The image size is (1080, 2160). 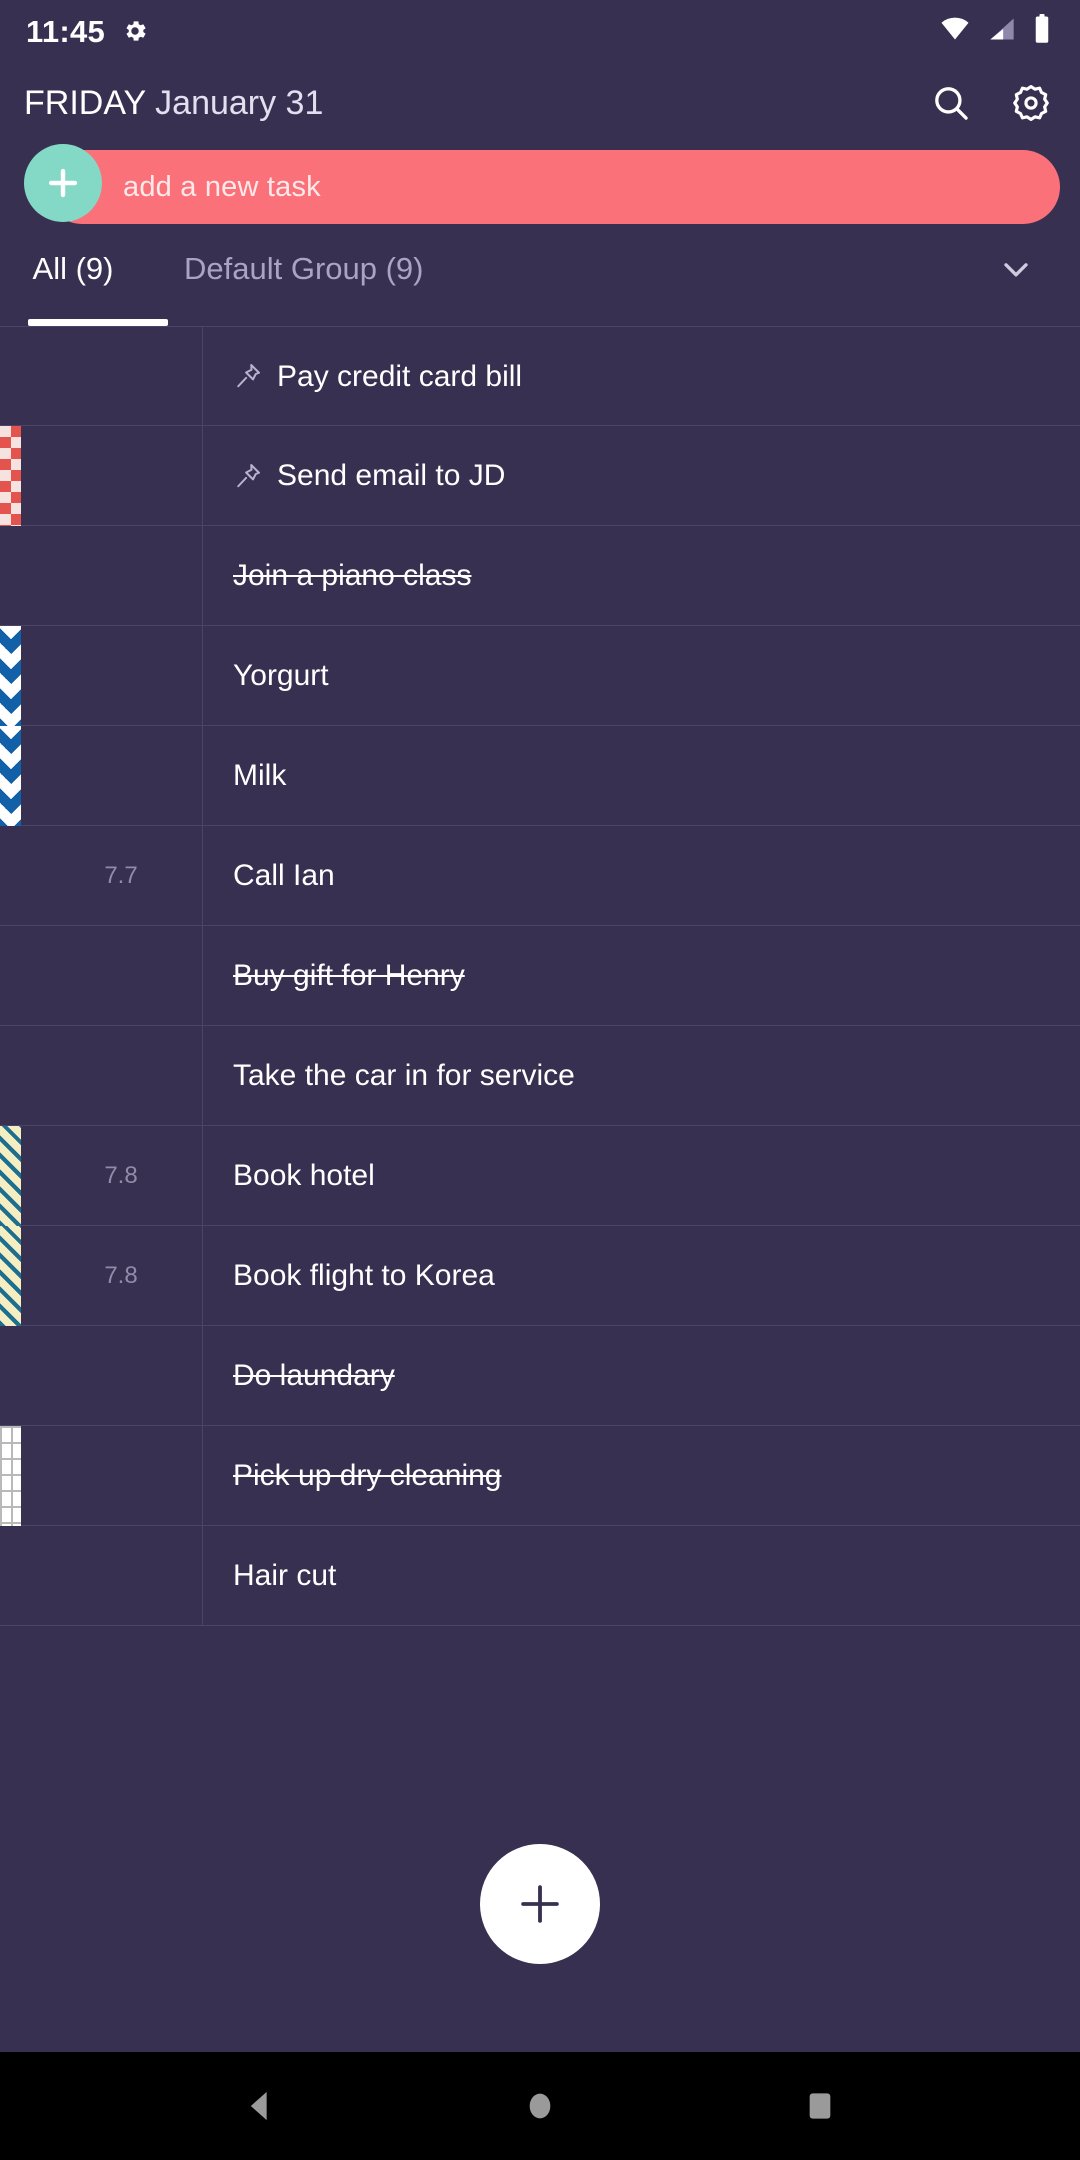 What do you see at coordinates (85, 103) in the screenshot?
I see `header-day-of-week: FRIDAY` at bounding box center [85, 103].